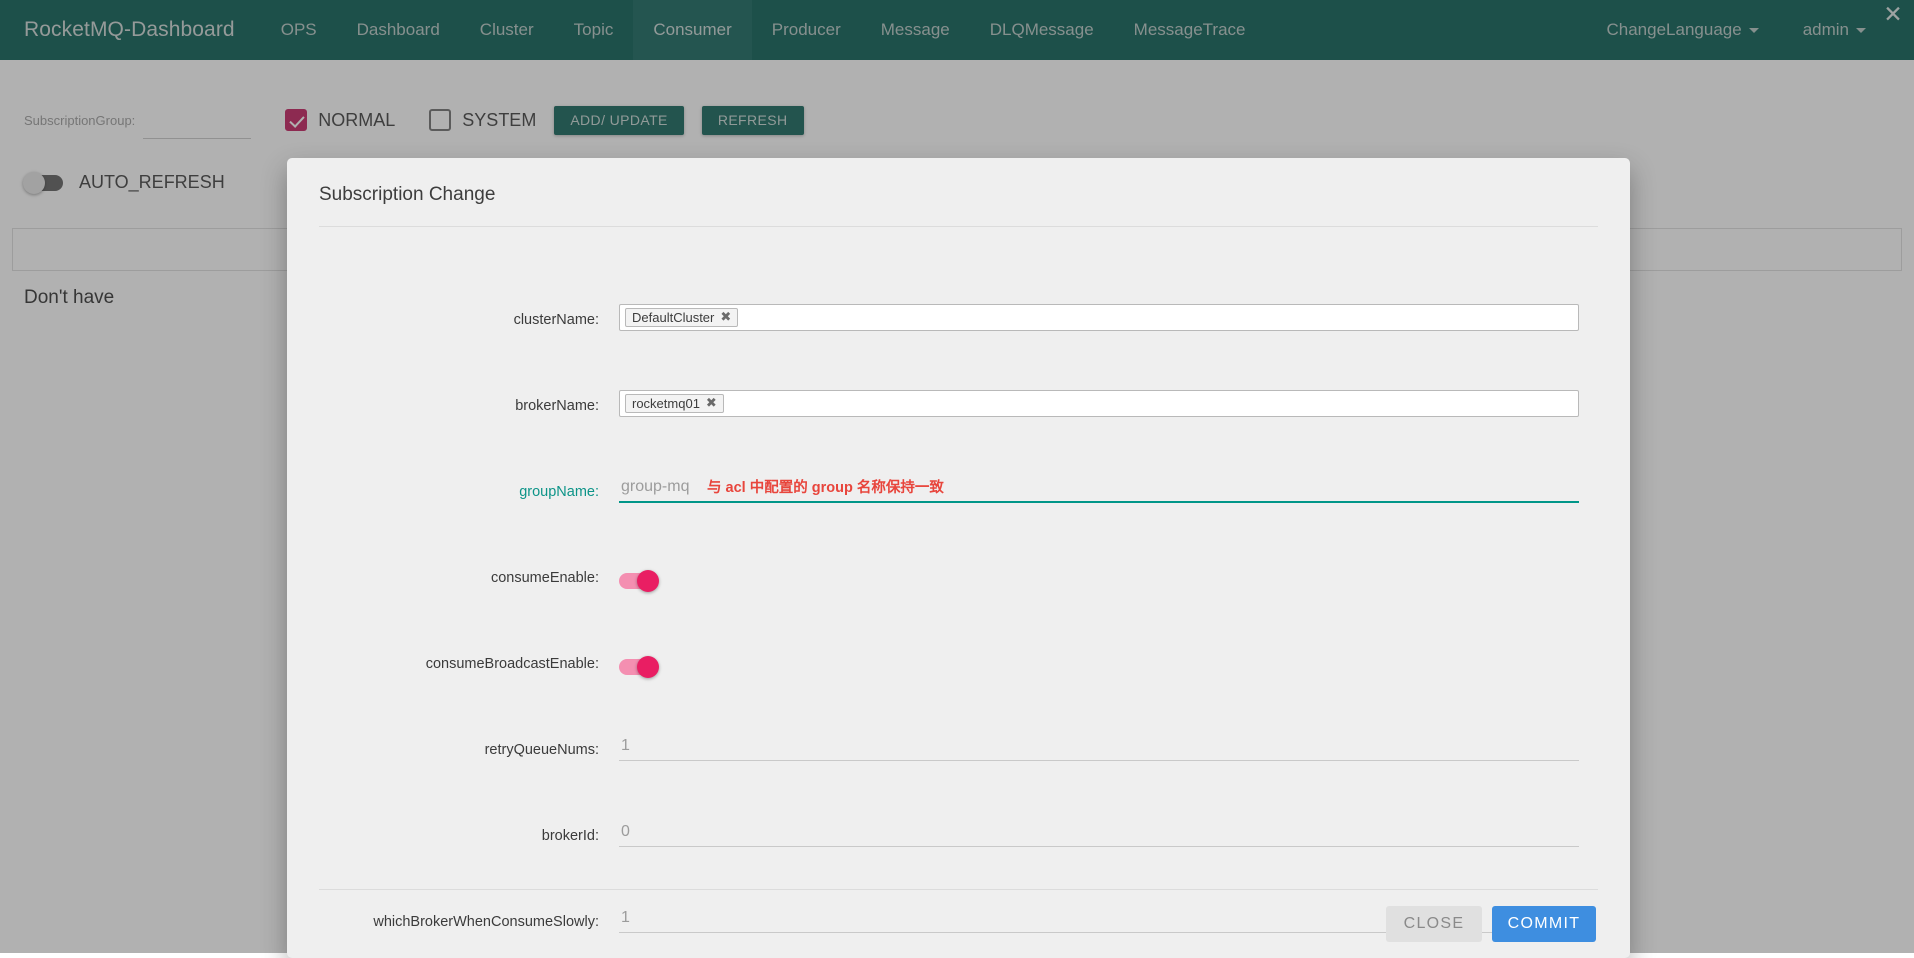 The image size is (1914, 958). Describe the element at coordinates (469, 407) in the screenshot. I see `brokername-label: brokerName:` at that location.